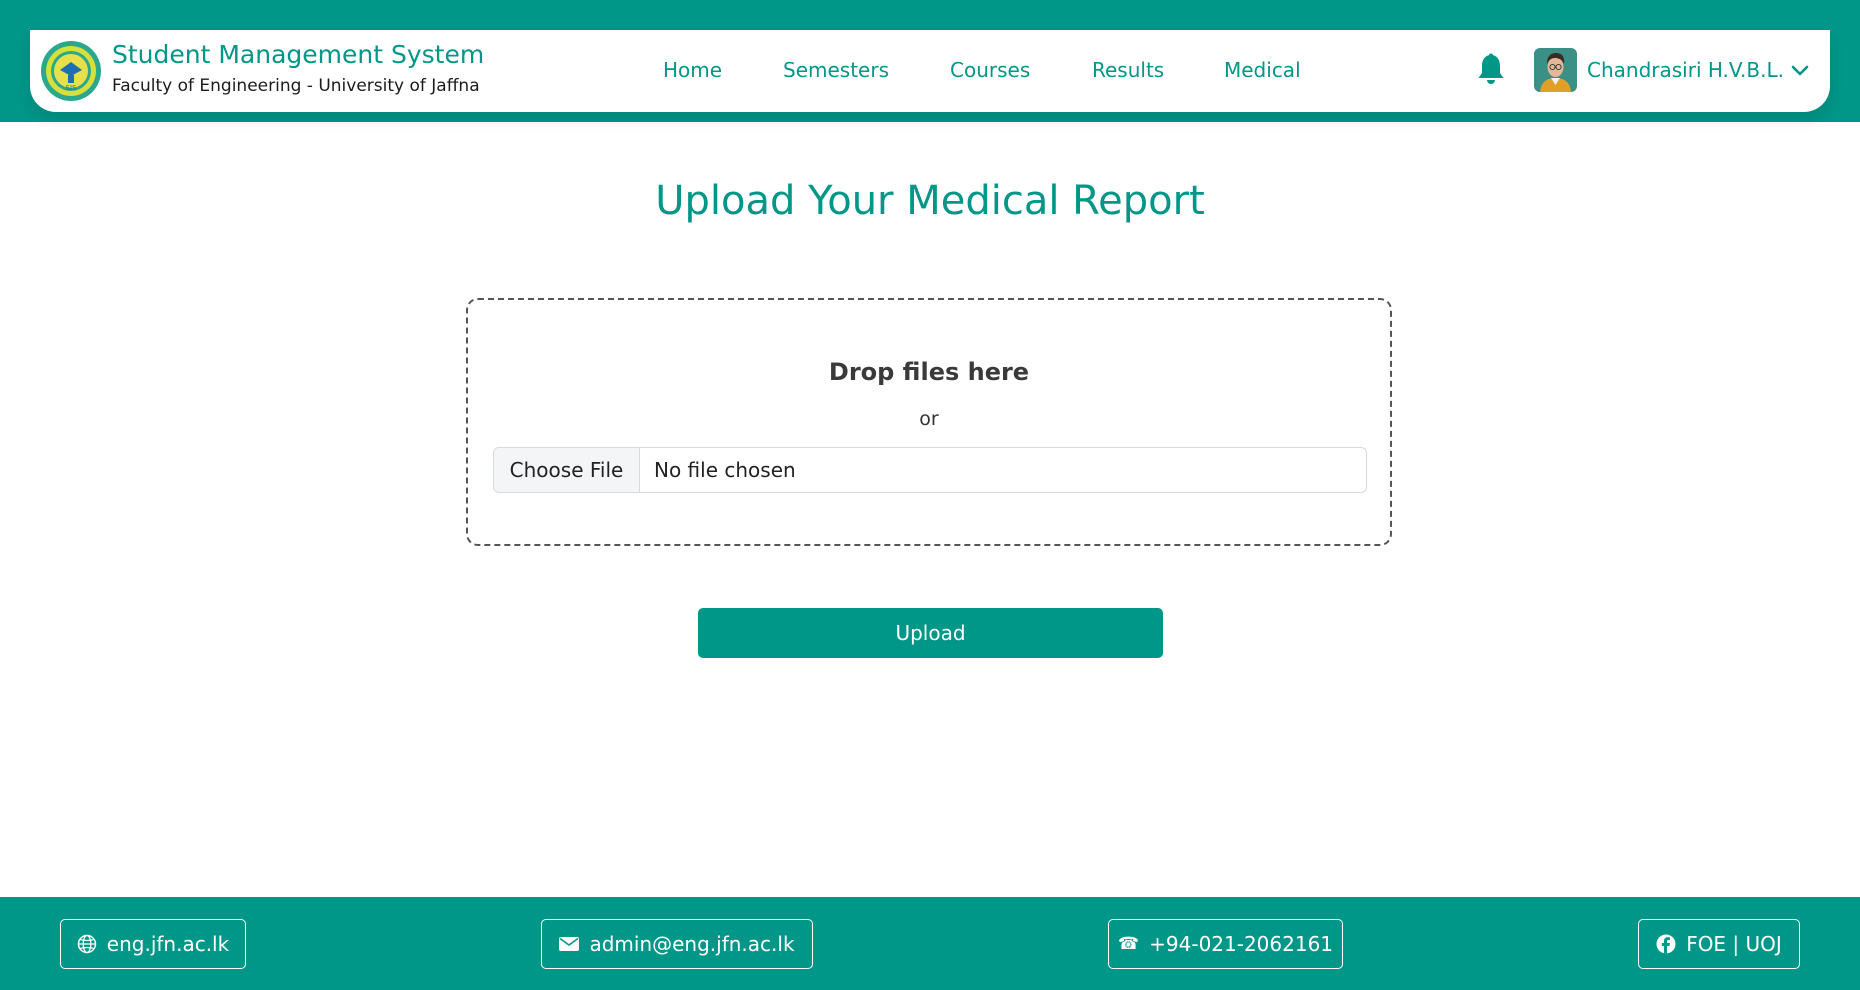  I want to click on footer-facebook-link: FOE | UOJ, so click(1719, 944).